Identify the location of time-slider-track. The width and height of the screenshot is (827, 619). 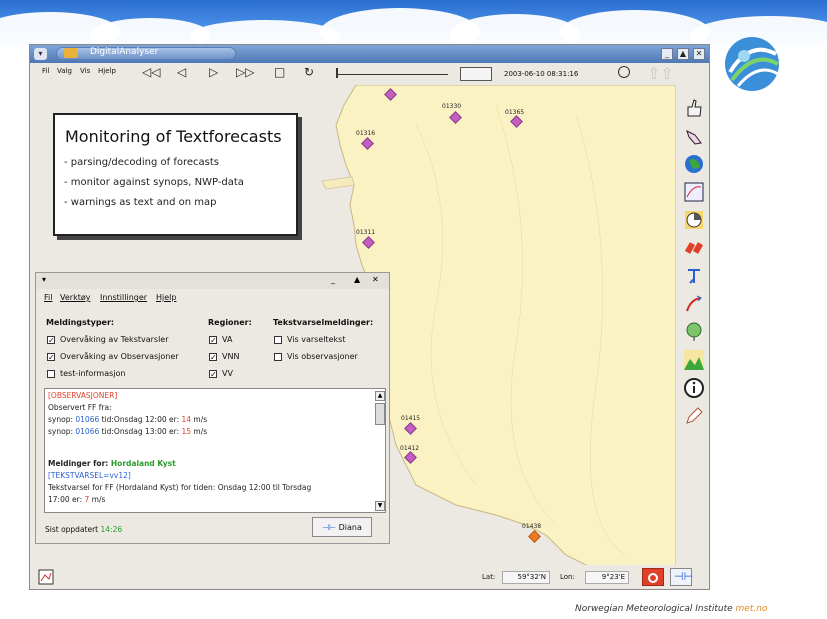
(392, 74).